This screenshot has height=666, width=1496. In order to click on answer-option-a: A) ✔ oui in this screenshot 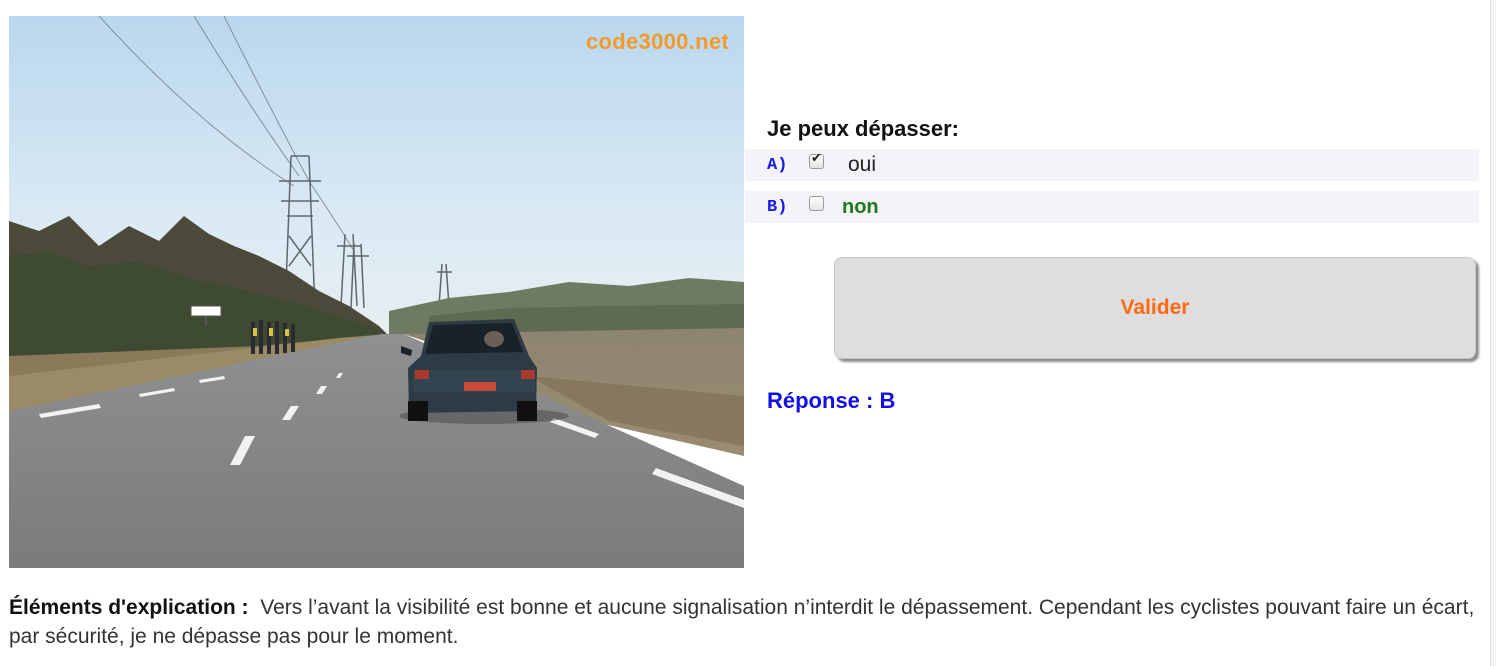, I will do `click(1112, 165)`.